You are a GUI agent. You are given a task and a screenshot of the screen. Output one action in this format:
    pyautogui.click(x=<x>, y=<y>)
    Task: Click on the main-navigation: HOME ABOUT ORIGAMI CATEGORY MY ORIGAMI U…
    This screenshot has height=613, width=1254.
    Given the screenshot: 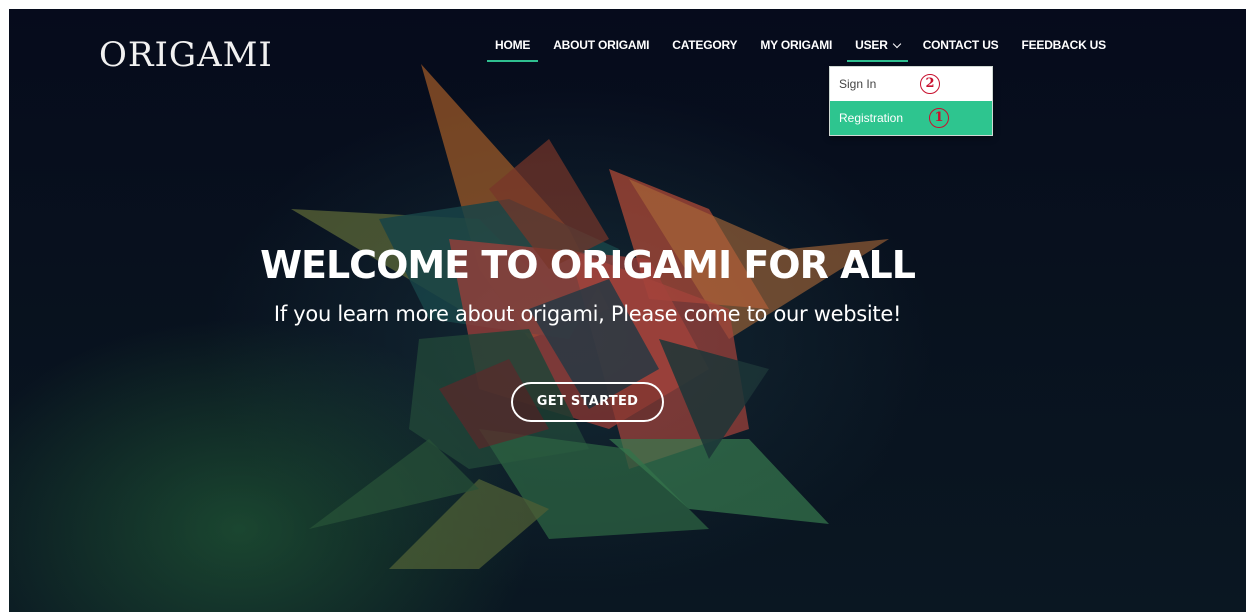 What is the action you would take?
    pyautogui.click(x=804, y=50)
    